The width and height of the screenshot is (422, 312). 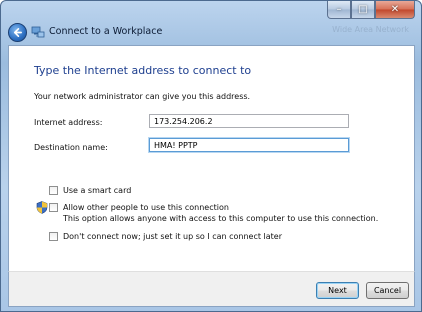 I want to click on smart-card-option: Use a smart card, so click(x=90, y=190).